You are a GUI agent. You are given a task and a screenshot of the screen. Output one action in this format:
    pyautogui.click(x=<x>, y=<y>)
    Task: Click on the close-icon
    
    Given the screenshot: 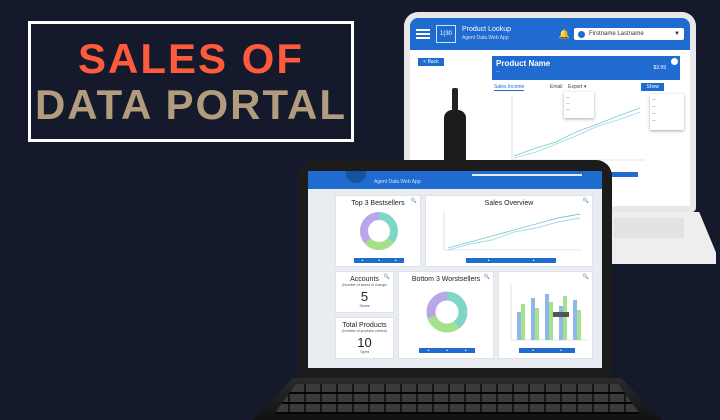 What is the action you would take?
    pyautogui.click(x=674, y=61)
    